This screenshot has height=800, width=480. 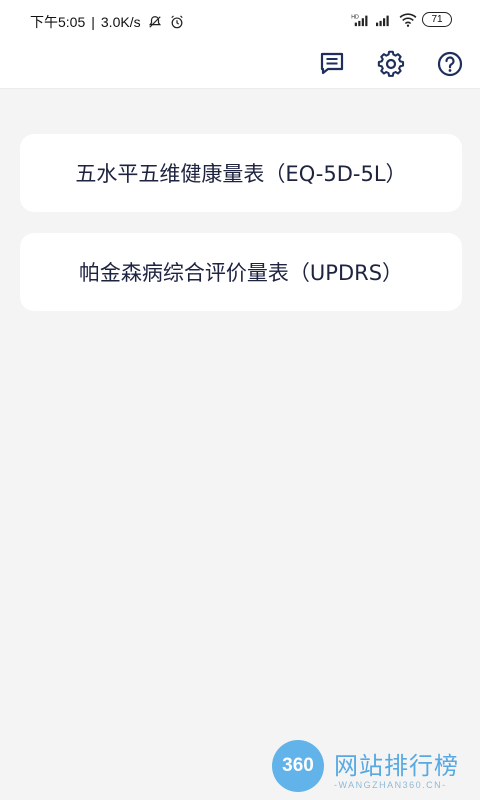 I want to click on message-icon, so click(x=332, y=63).